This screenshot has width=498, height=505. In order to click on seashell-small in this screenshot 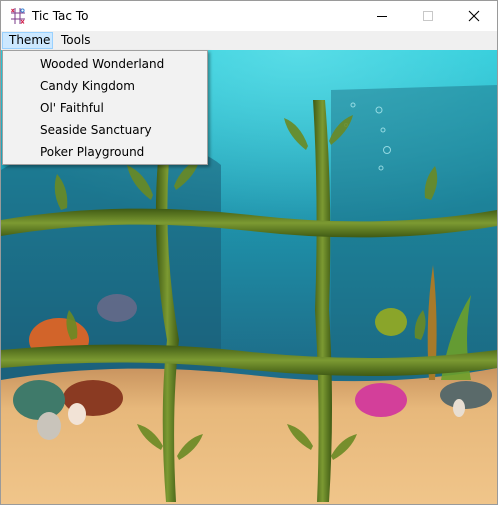, I will do `click(77, 414)`.